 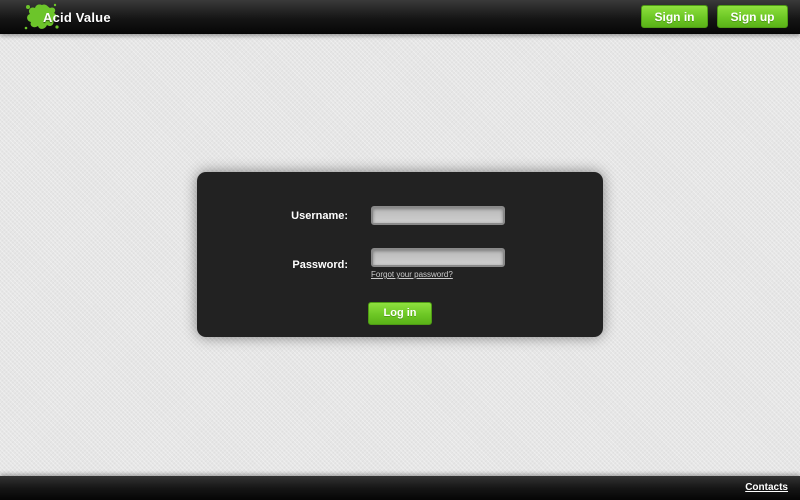 What do you see at coordinates (320, 265) in the screenshot?
I see `password-label: Password:` at bounding box center [320, 265].